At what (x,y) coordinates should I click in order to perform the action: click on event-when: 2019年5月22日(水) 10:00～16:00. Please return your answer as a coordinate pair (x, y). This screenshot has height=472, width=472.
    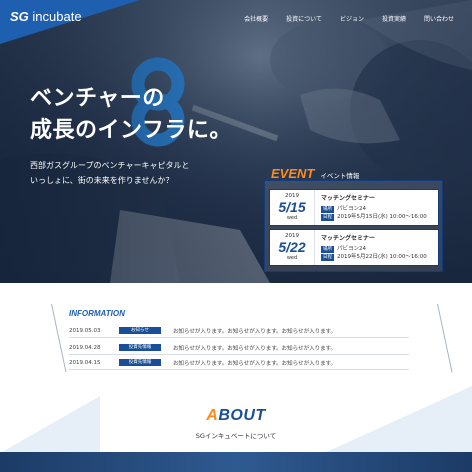
    Looking at the image, I should click on (382, 257).